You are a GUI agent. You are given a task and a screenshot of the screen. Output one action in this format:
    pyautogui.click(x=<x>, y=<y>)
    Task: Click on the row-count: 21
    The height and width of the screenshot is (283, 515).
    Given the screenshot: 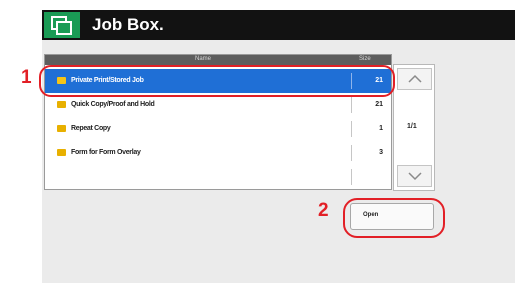 What is the action you would take?
    pyautogui.click(x=379, y=104)
    